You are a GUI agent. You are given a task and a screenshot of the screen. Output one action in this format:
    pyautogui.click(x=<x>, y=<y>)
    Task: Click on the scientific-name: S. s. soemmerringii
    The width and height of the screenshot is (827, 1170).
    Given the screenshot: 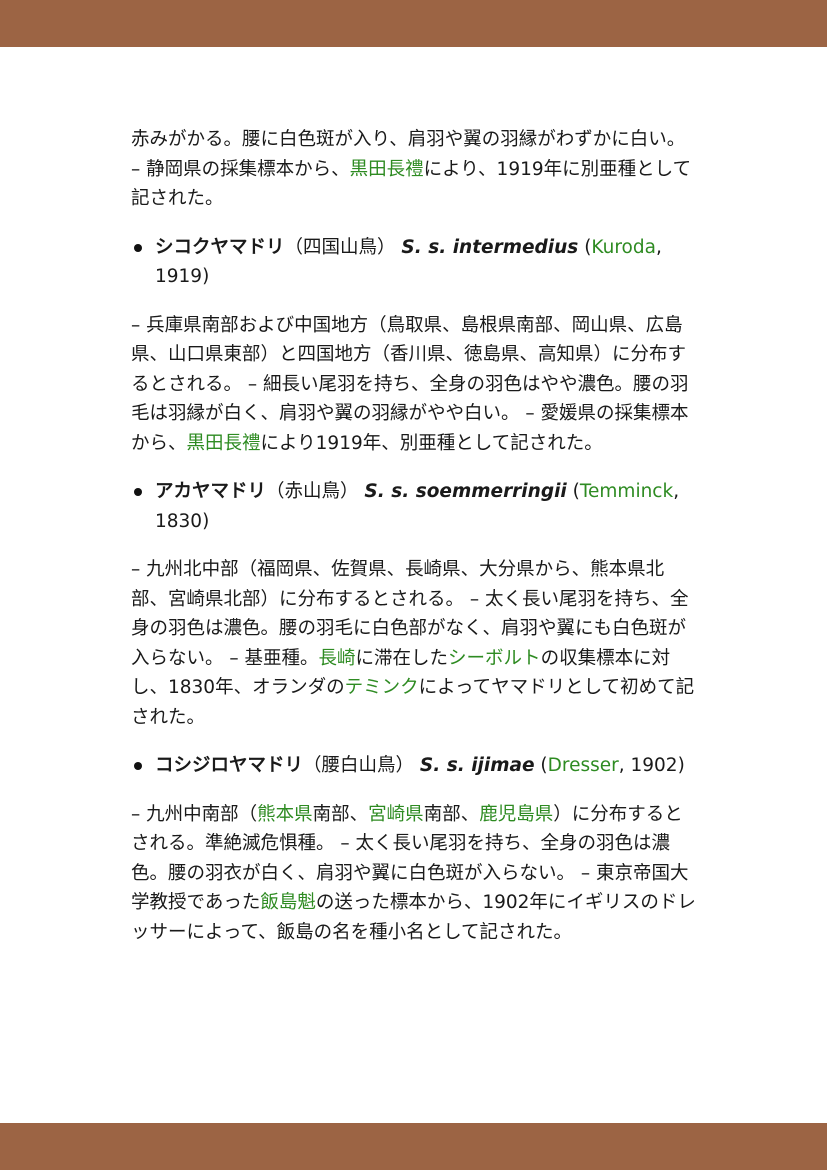 What is the action you would take?
    pyautogui.click(x=465, y=491)
    